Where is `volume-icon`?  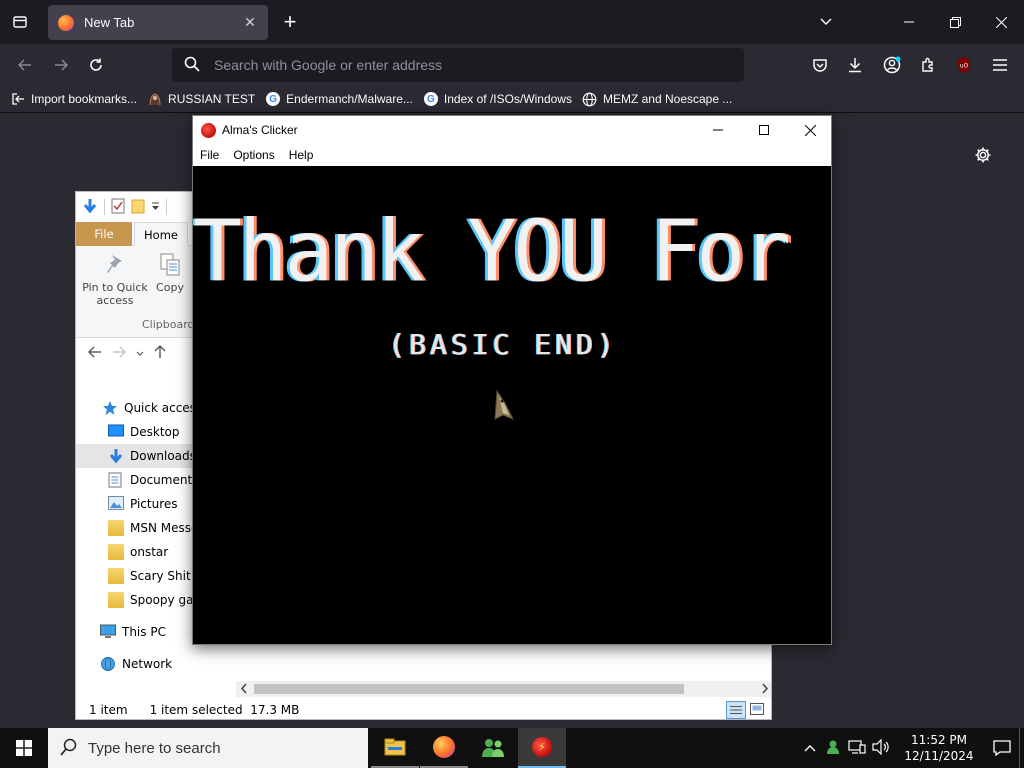
volume-icon is located at coordinates (881, 748).